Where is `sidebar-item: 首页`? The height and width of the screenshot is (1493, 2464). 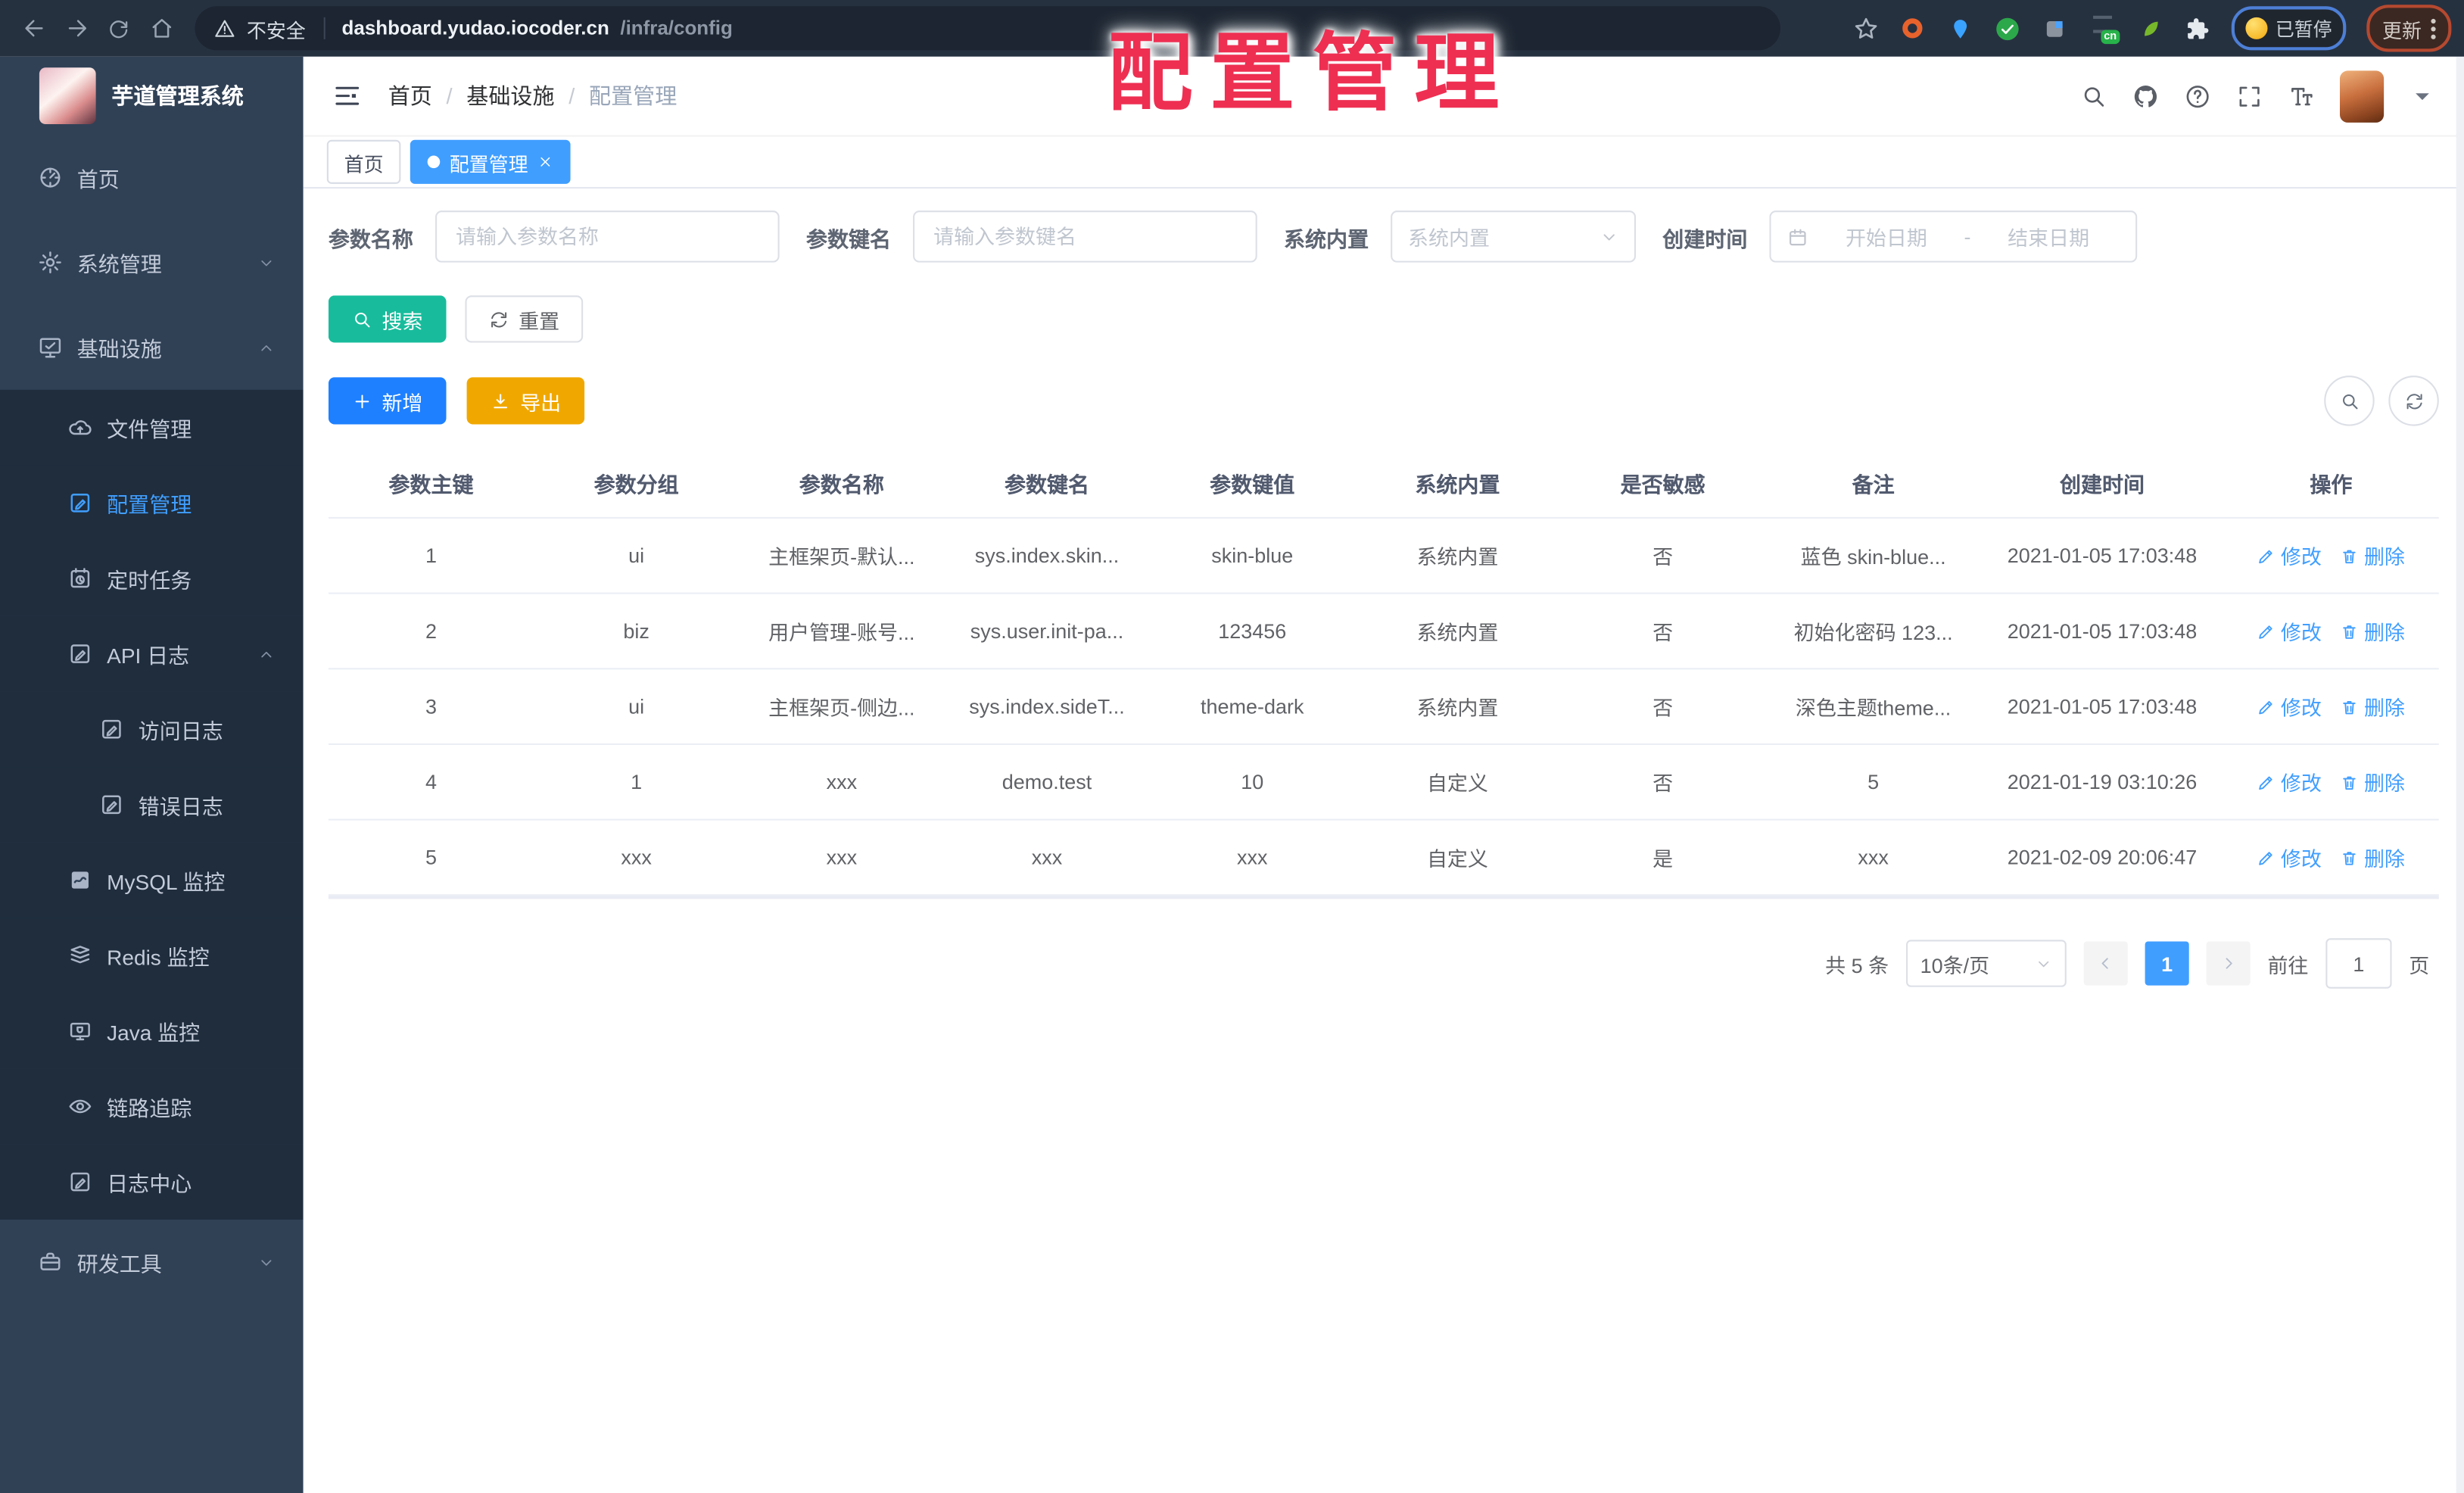
sidebar-item: 首页 is located at coordinates (152, 178).